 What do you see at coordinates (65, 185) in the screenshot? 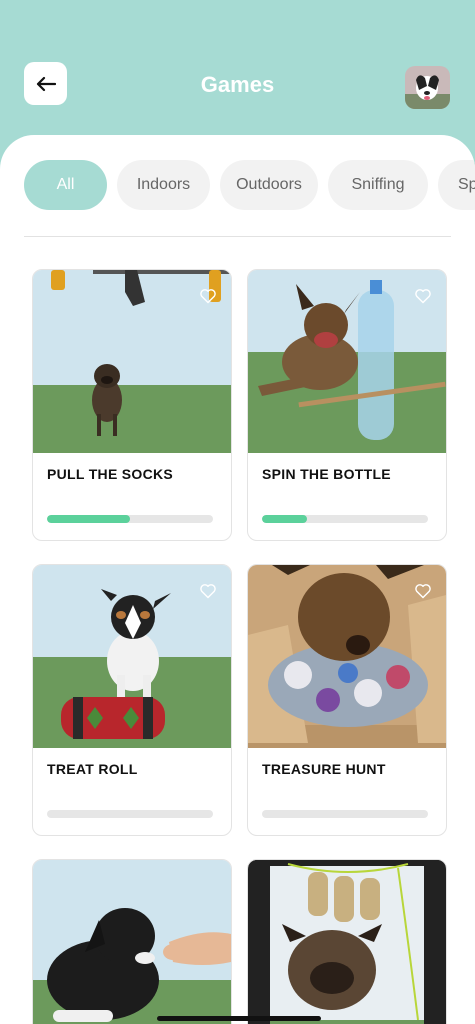
I see `filter-chip-all: All` at bounding box center [65, 185].